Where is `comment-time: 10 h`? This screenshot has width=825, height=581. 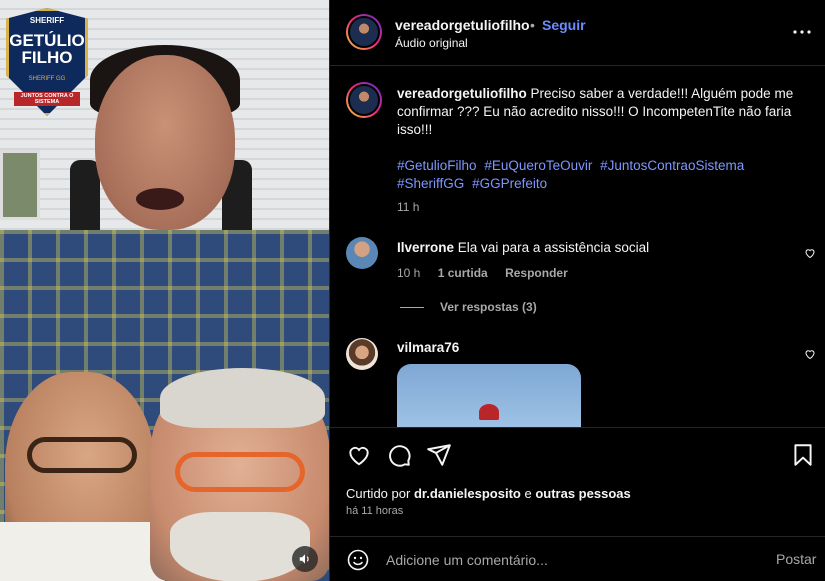 comment-time: 10 h is located at coordinates (409, 273).